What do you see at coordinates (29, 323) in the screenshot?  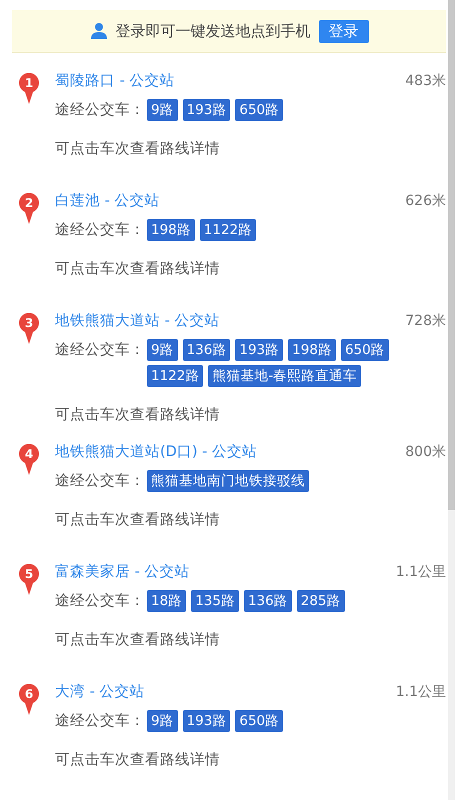 I see `pin-number: 3` at bounding box center [29, 323].